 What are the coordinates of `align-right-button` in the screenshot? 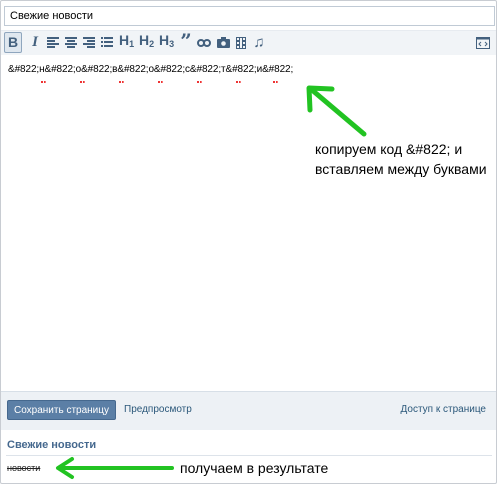 It's located at (89, 42).